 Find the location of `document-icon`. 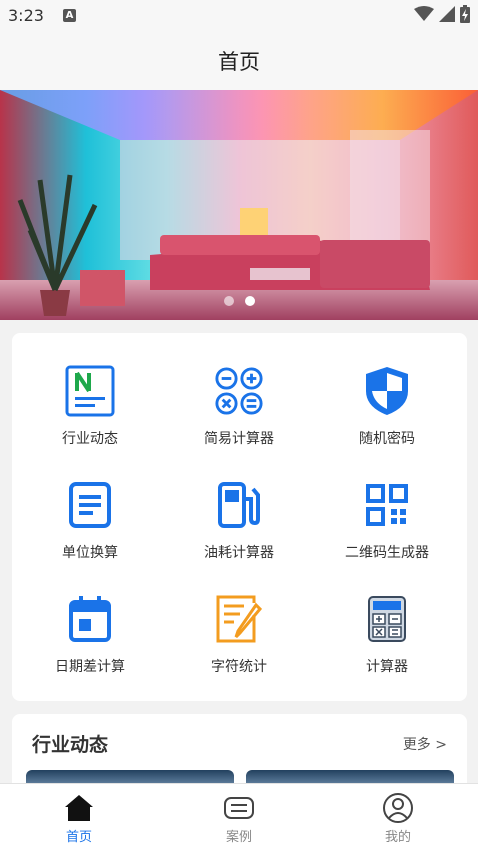

document-icon is located at coordinates (90, 505).